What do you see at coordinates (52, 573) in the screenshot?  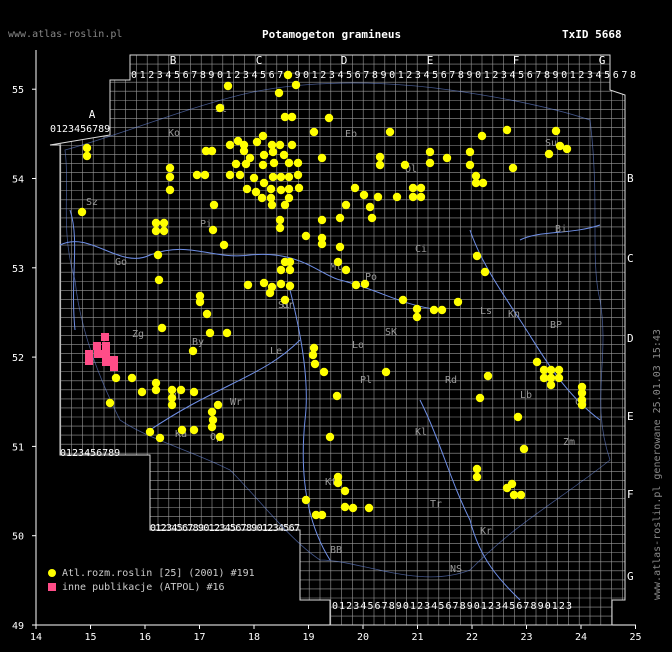 I see `yellow-dot-icon` at bounding box center [52, 573].